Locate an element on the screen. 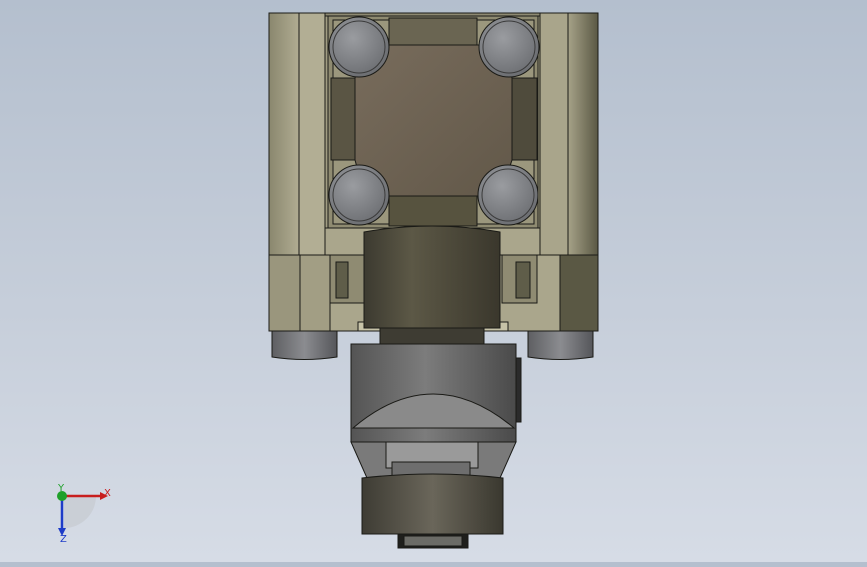  left-foot is located at coordinates (304, 345).